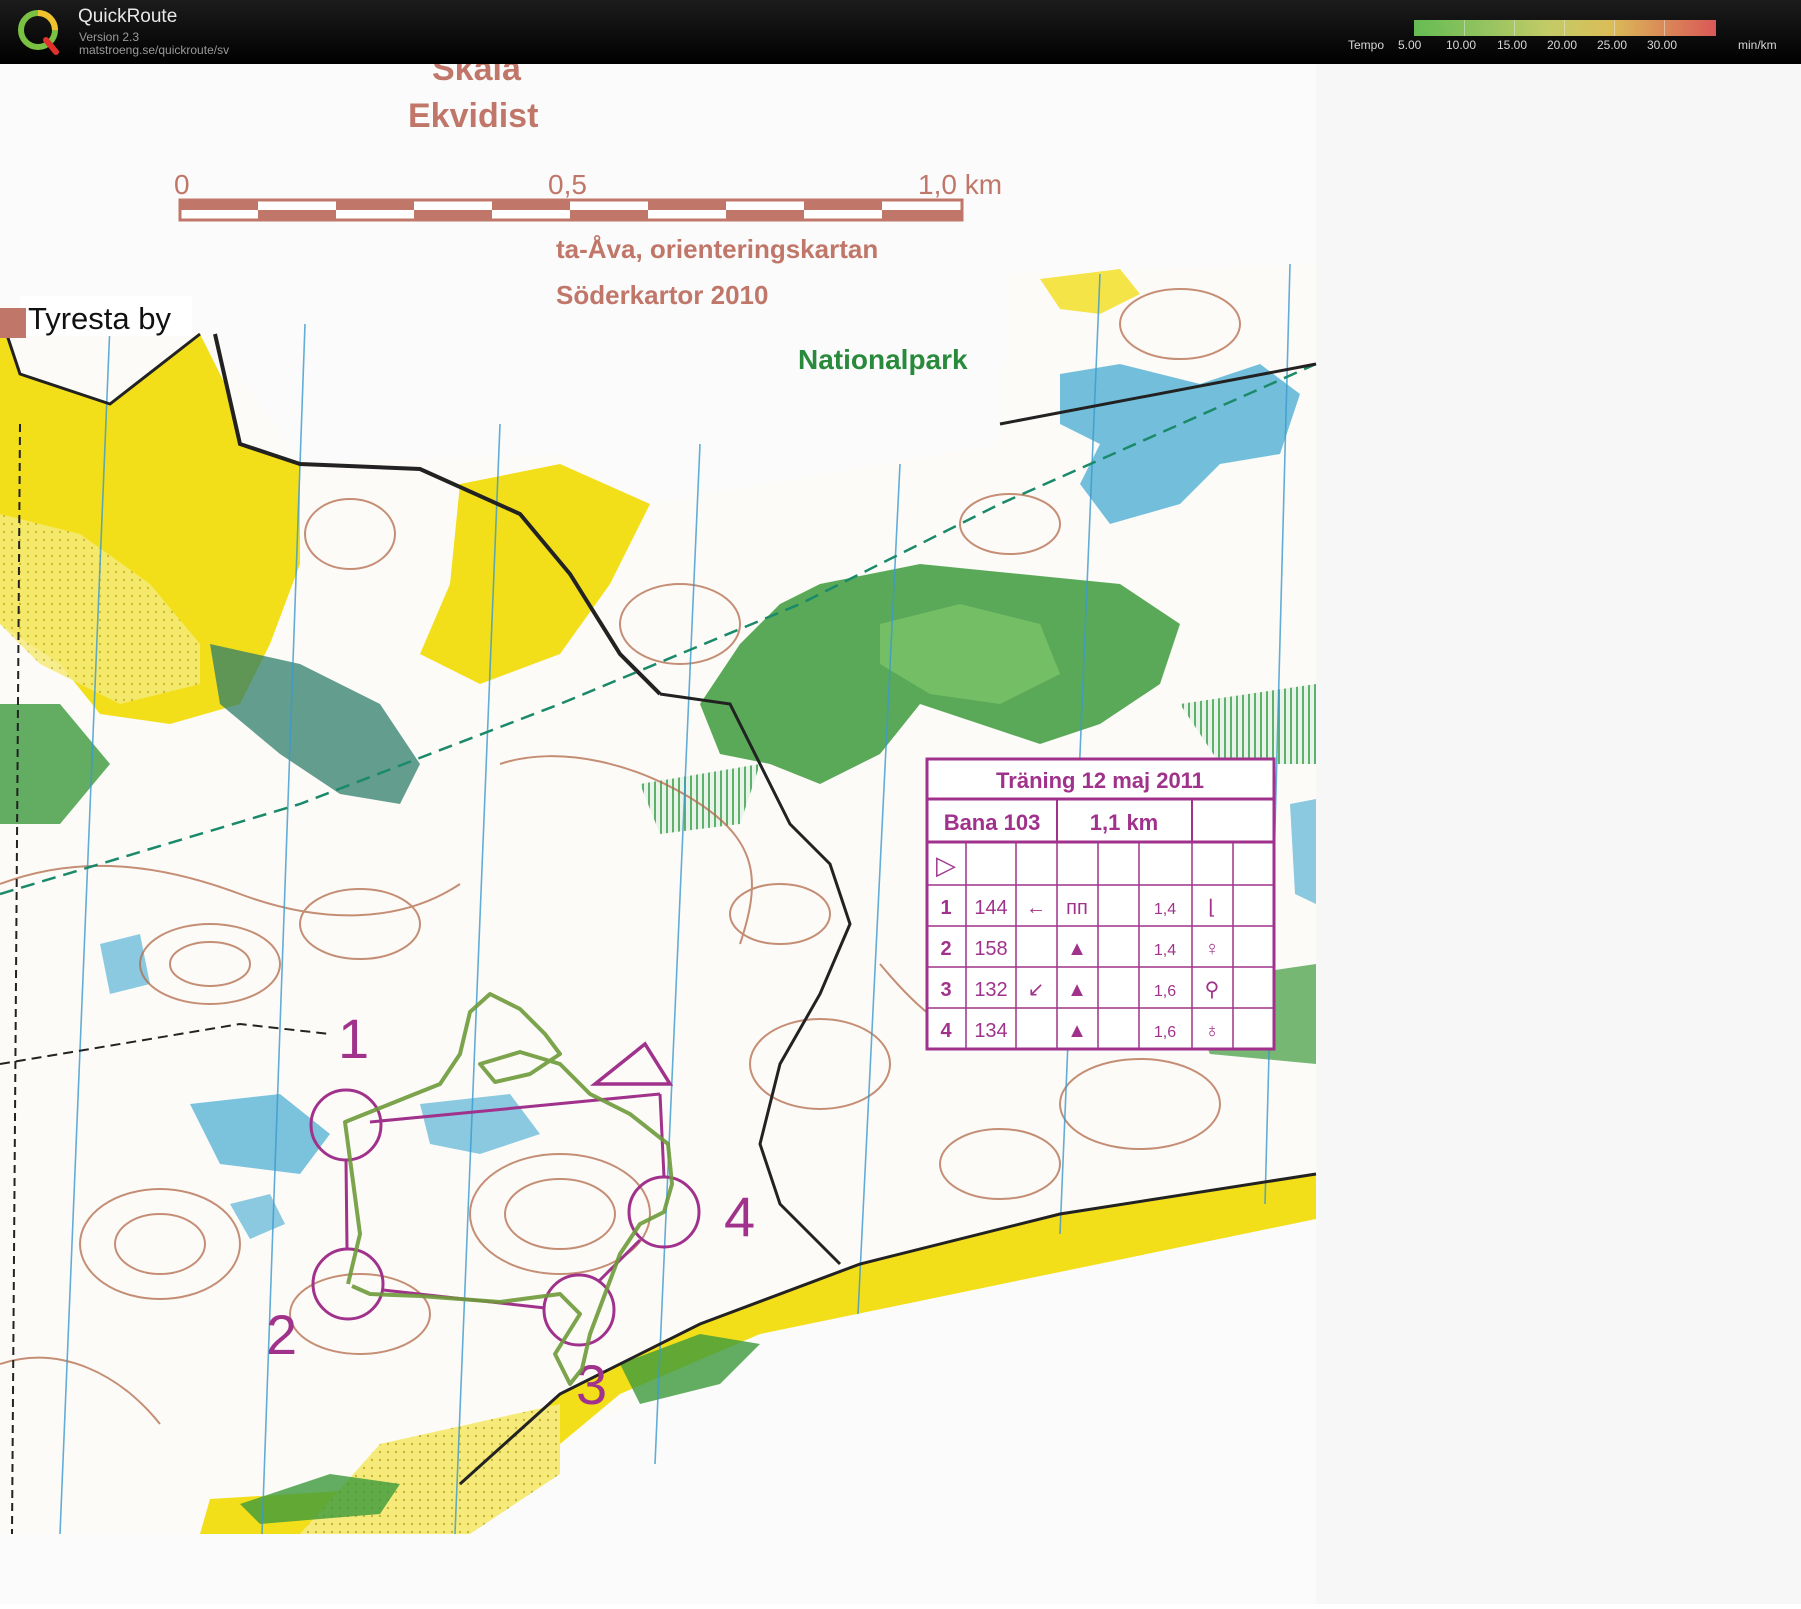 Image resolution: width=1801 pixels, height=1609 pixels. What do you see at coordinates (109, 37) in the screenshot?
I see `app-version: Version 2.3` at bounding box center [109, 37].